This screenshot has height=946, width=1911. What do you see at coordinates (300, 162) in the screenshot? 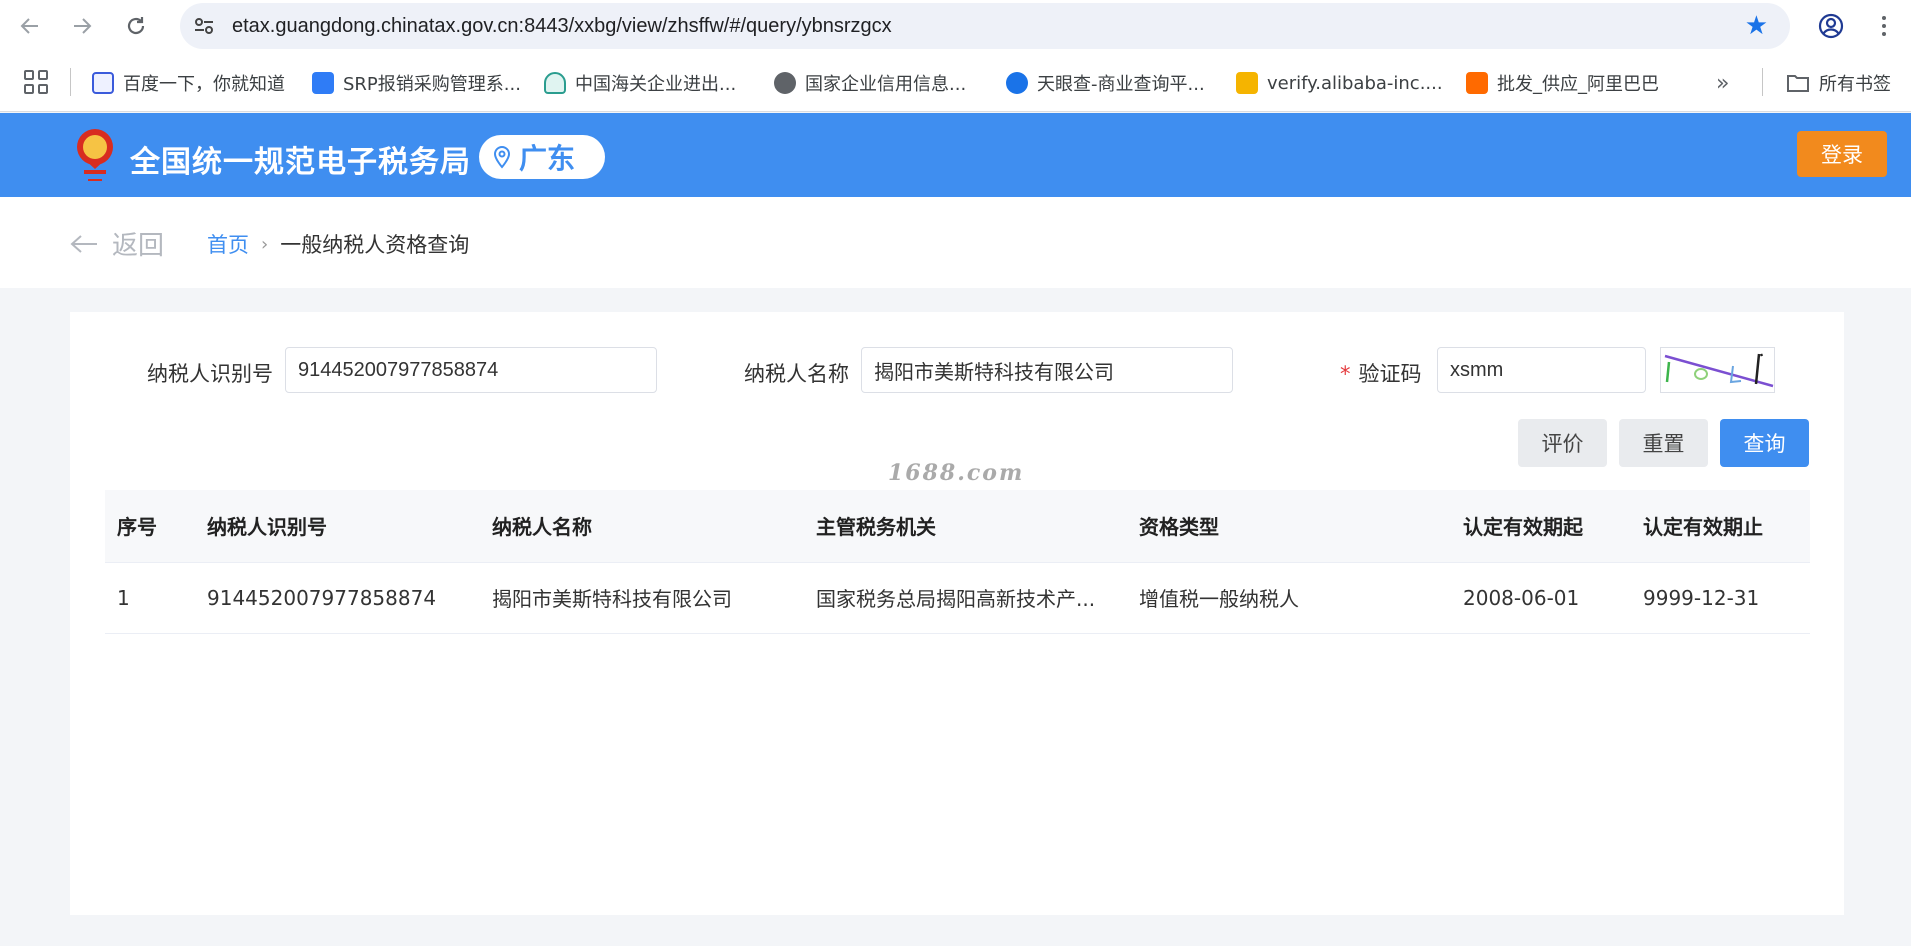
I see `site-title: 全国统一规范电子税务局` at bounding box center [300, 162].